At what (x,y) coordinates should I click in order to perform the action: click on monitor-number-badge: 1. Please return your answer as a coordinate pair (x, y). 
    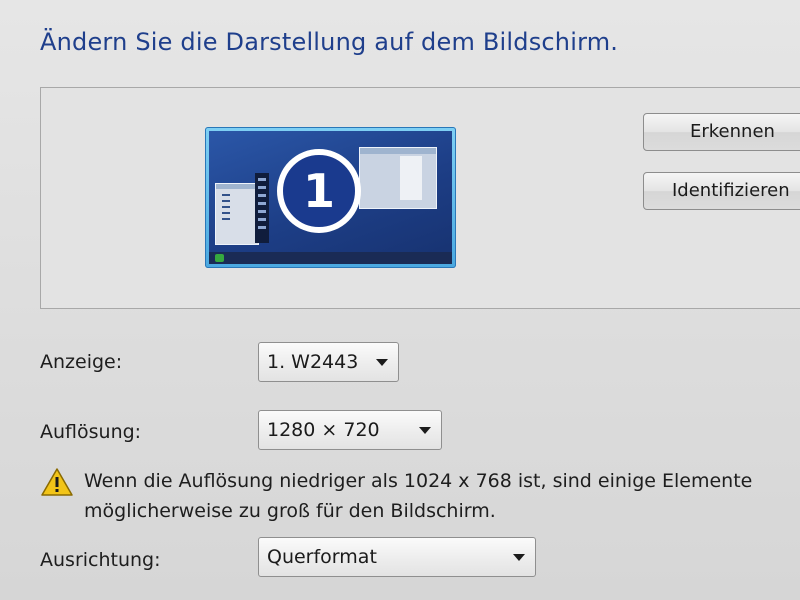
    Looking at the image, I should click on (319, 191).